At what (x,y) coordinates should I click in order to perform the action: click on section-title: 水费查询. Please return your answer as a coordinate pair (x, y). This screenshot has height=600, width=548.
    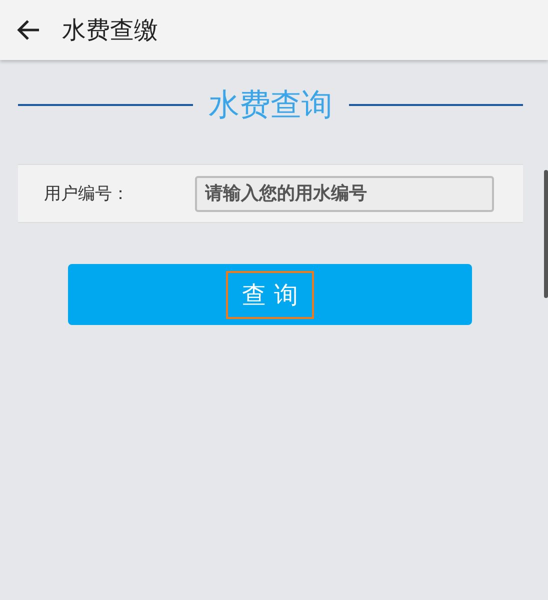
    Looking at the image, I should click on (270, 105).